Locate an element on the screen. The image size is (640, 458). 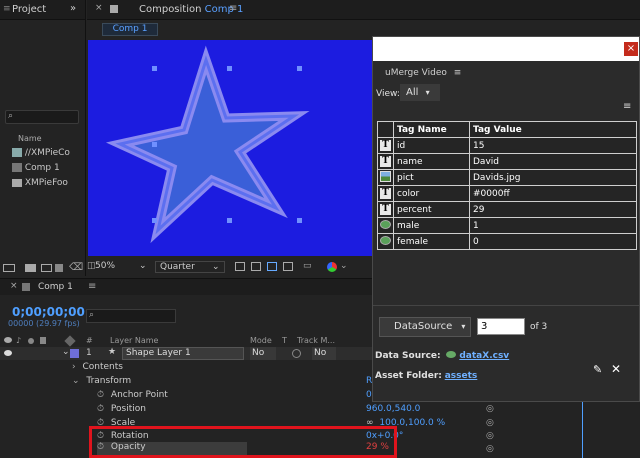
tag-row: T name David is located at coordinates (507, 161).